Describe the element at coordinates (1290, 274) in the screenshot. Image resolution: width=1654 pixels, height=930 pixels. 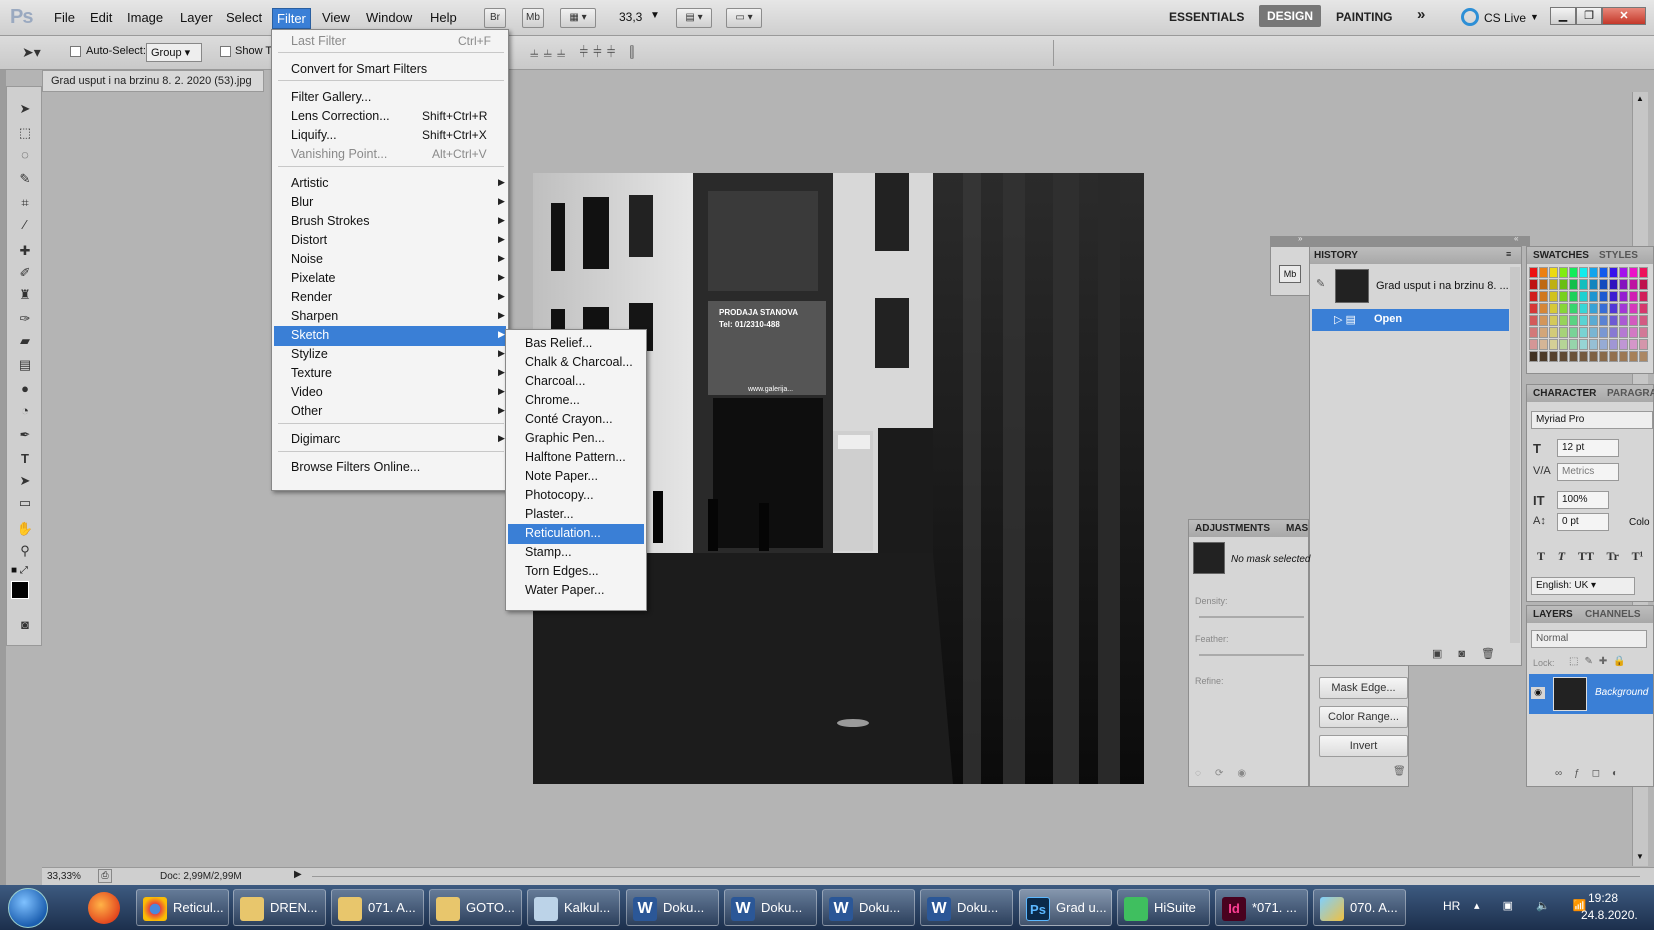
I see `mini-bridge-icon: Mb` at that location.